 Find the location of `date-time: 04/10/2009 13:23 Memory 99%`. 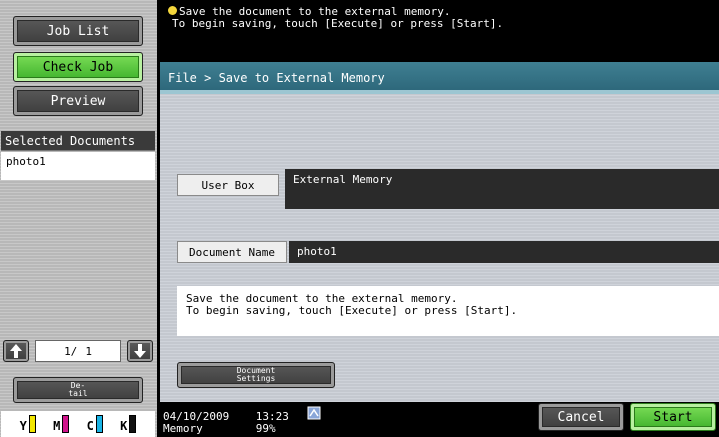

date-time: 04/10/2009 13:23 Memory 99% is located at coordinates (226, 423).